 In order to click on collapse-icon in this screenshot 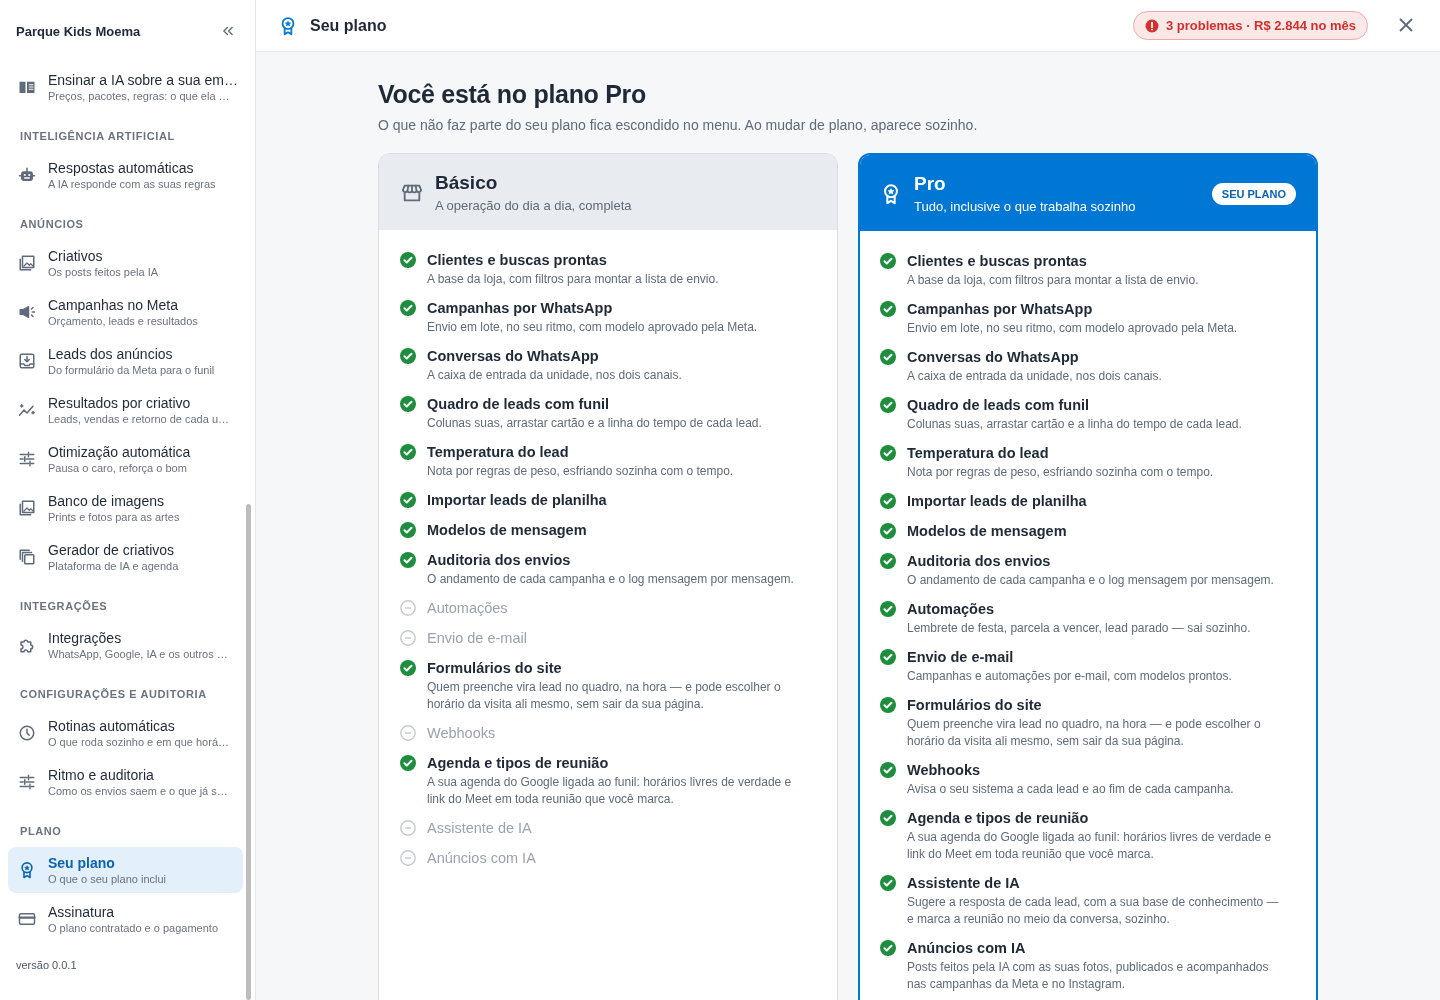, I will do `click(228, 31)`.